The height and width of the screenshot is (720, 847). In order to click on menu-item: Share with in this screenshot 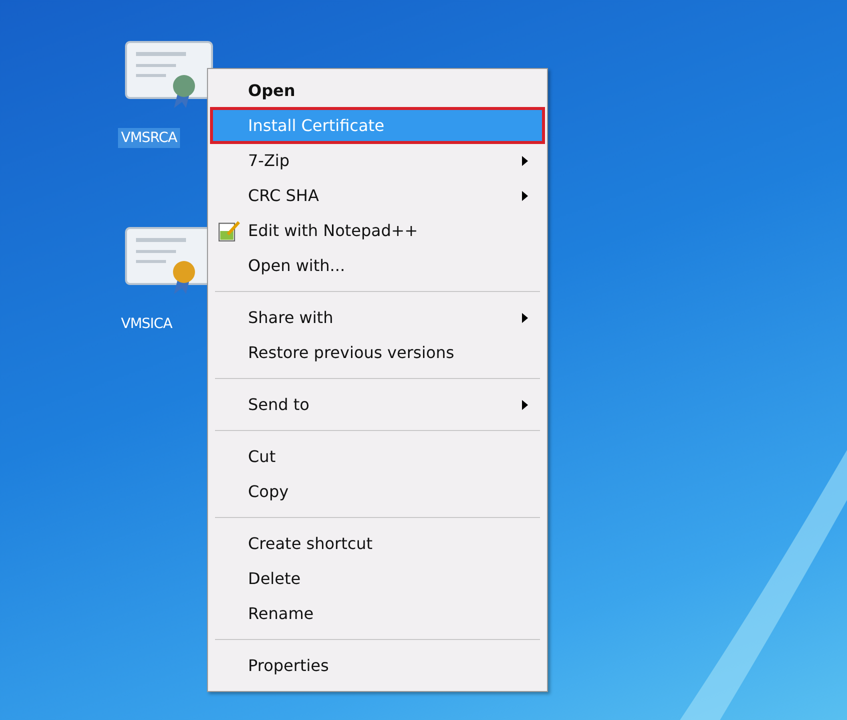, I will do `click(377, 317)`.